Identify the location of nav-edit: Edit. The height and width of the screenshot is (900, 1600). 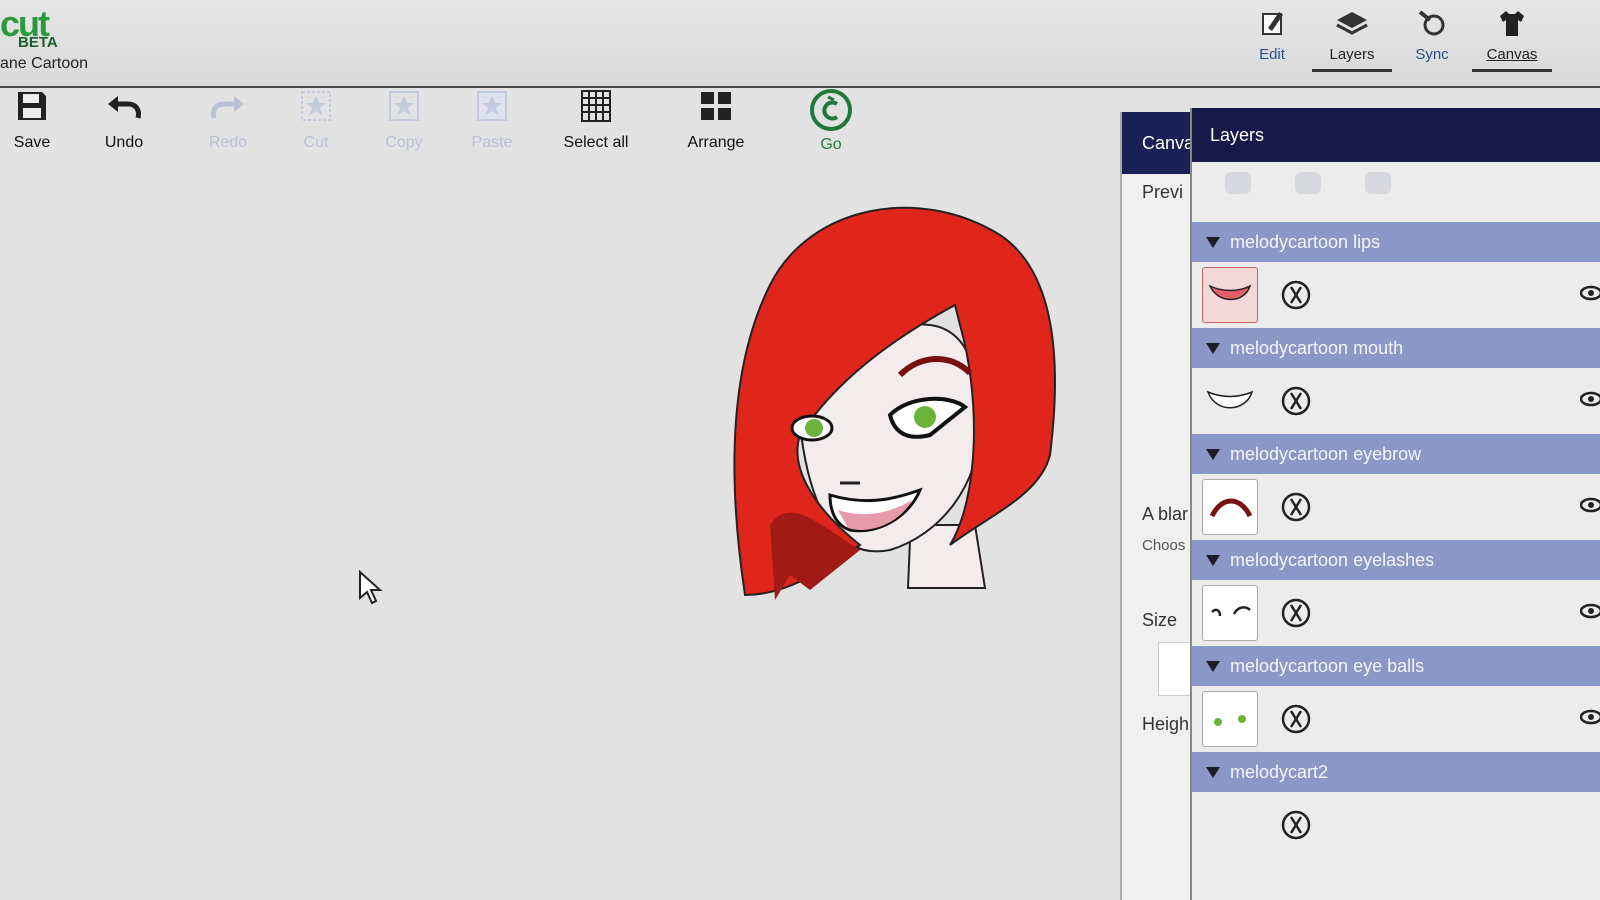
(1272, 40).